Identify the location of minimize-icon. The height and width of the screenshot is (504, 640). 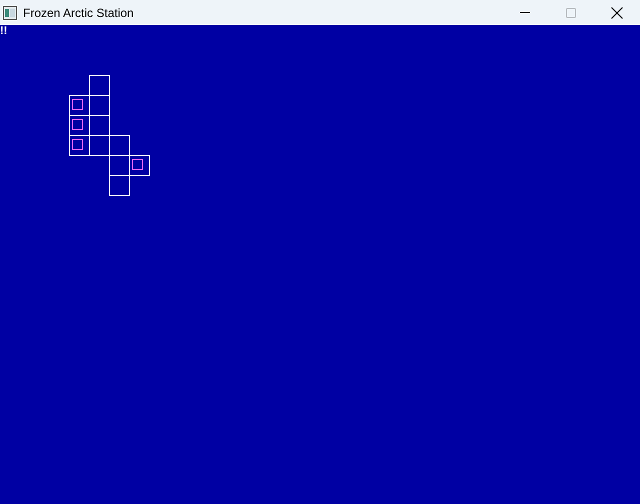
(525, 12).